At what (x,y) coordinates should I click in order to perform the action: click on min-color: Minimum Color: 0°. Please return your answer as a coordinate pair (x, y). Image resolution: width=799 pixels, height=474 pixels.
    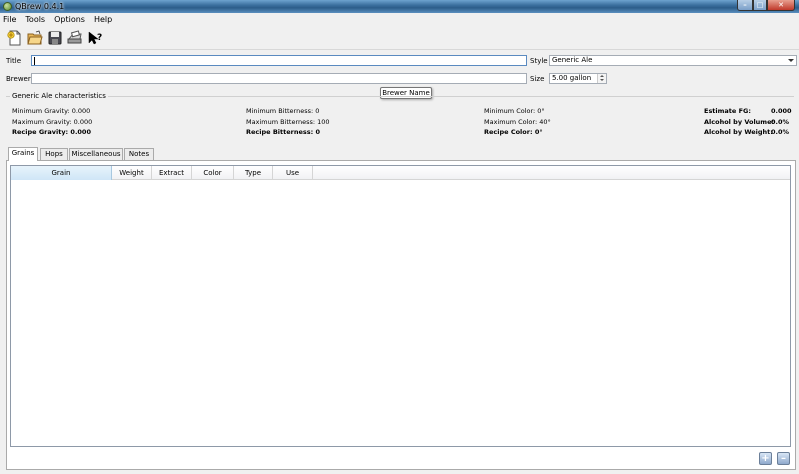
    Looking at the image, I should click on (514, 111).